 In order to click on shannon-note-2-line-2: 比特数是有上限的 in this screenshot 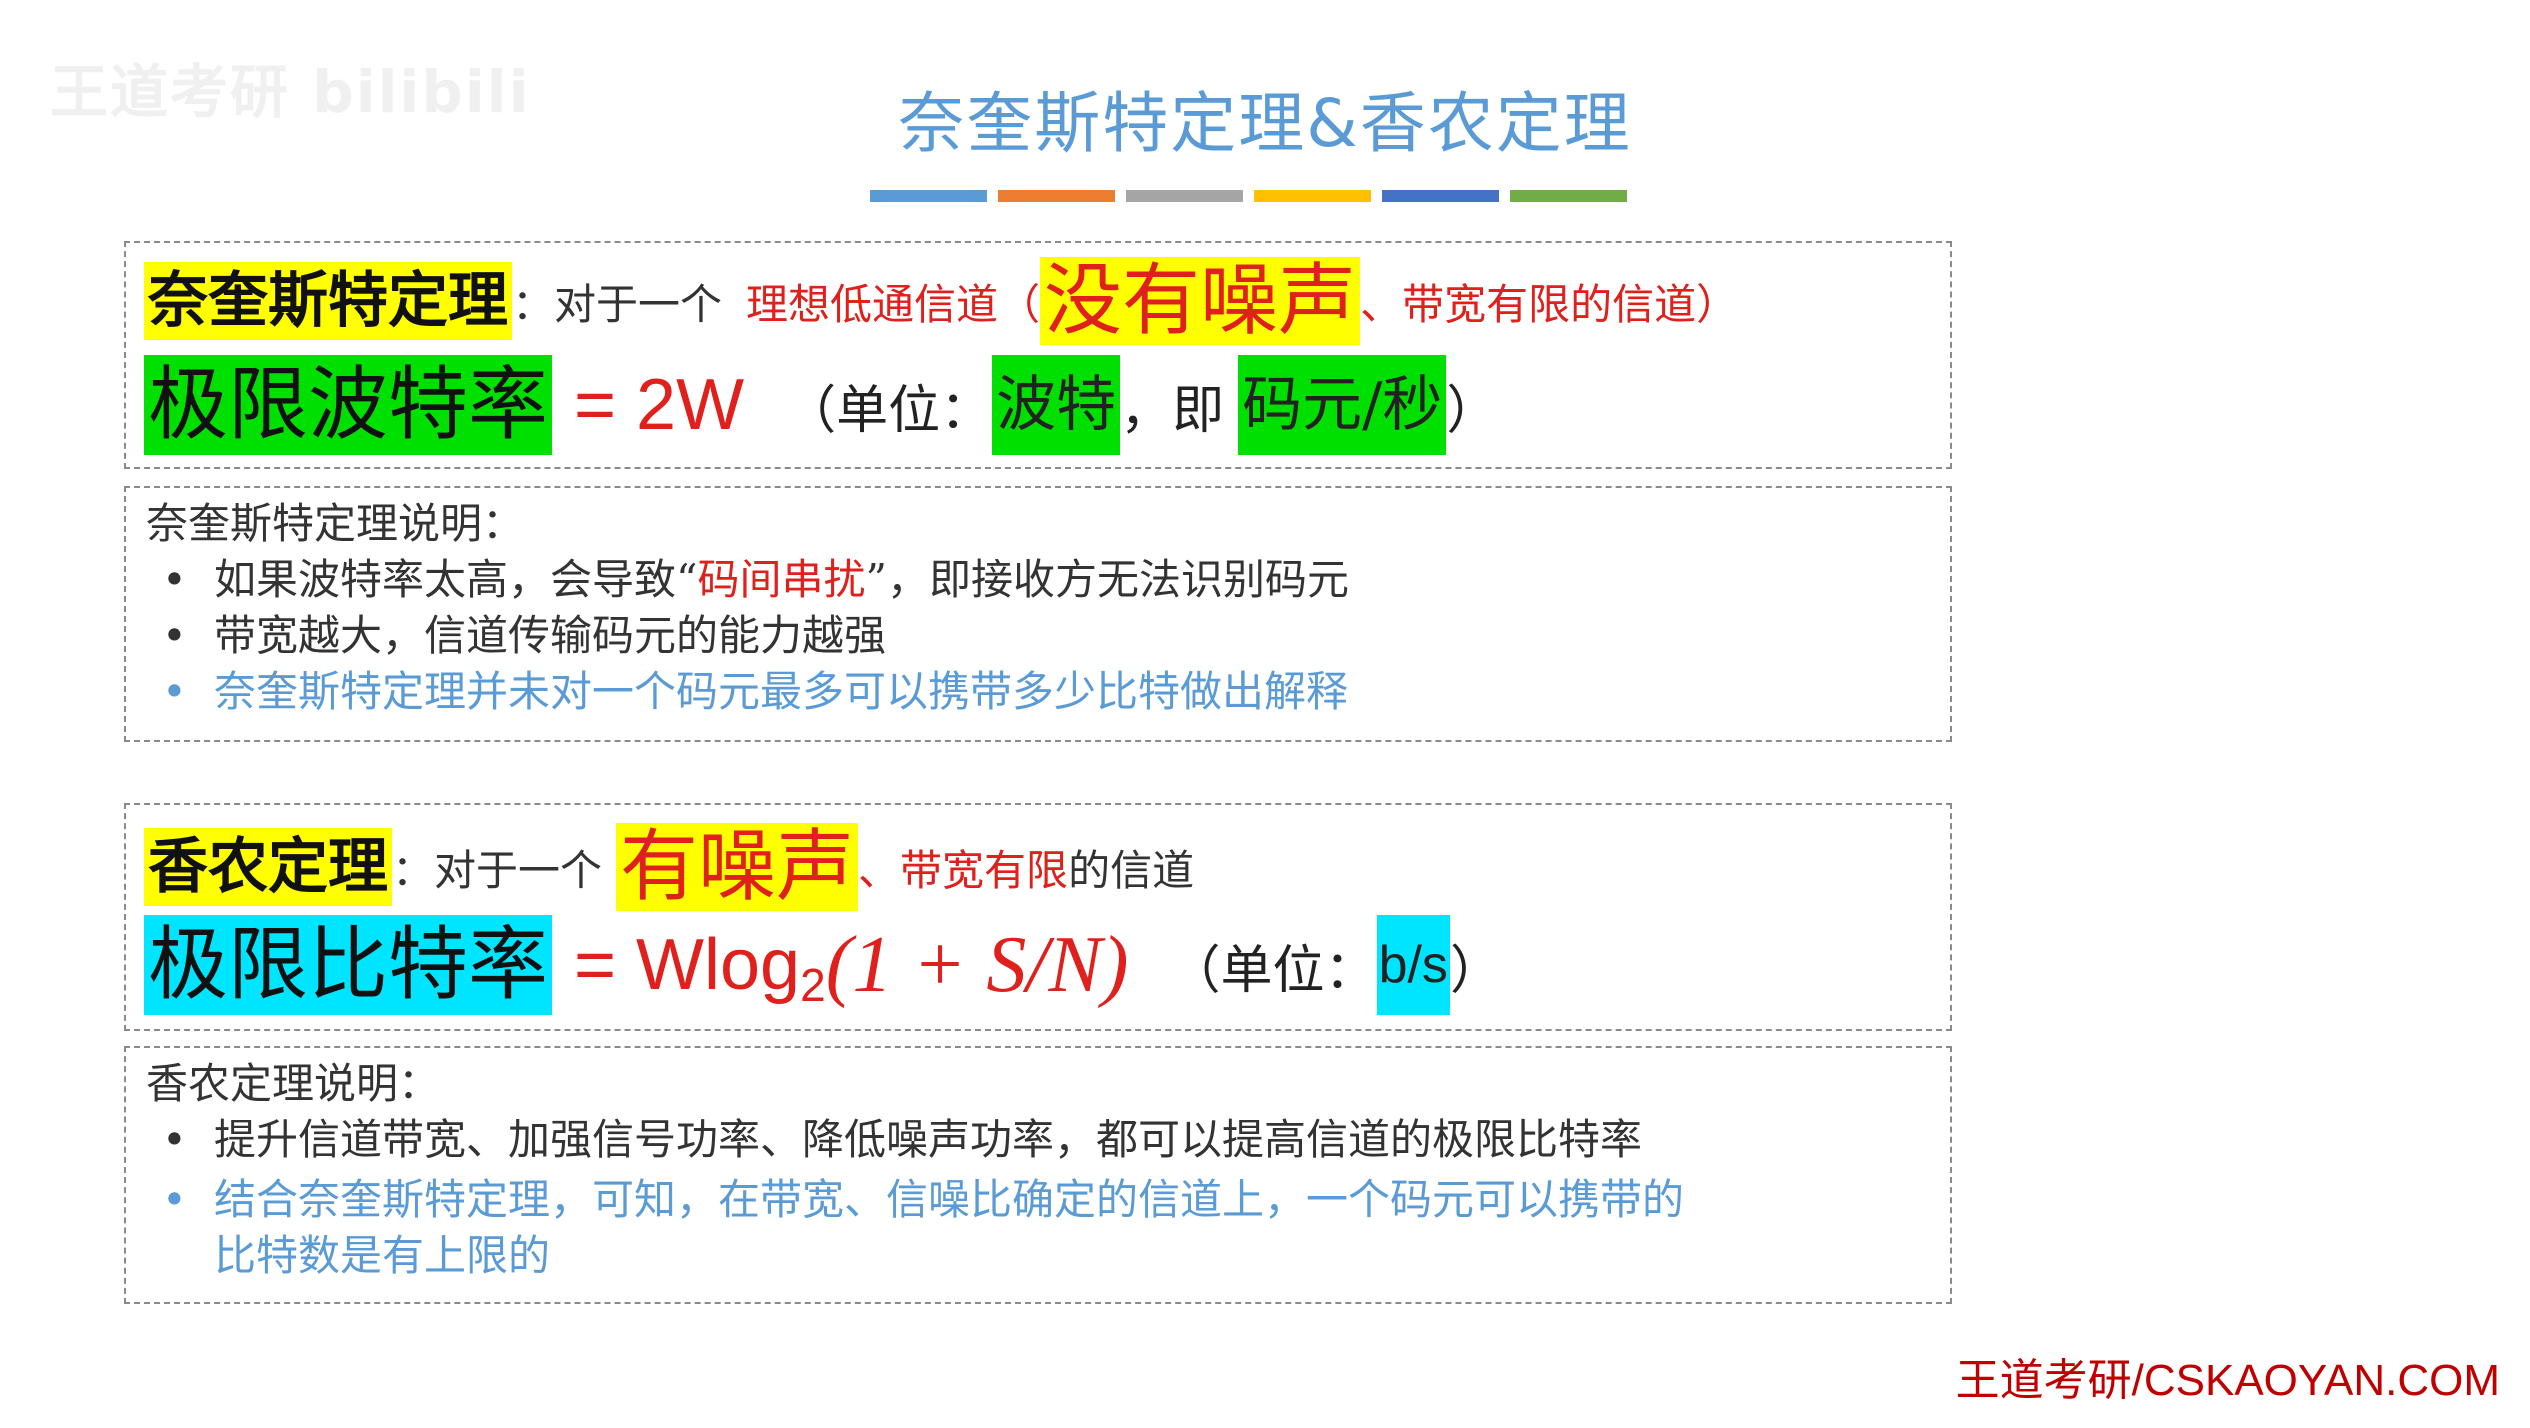, I will do `click(382, 1255)`.